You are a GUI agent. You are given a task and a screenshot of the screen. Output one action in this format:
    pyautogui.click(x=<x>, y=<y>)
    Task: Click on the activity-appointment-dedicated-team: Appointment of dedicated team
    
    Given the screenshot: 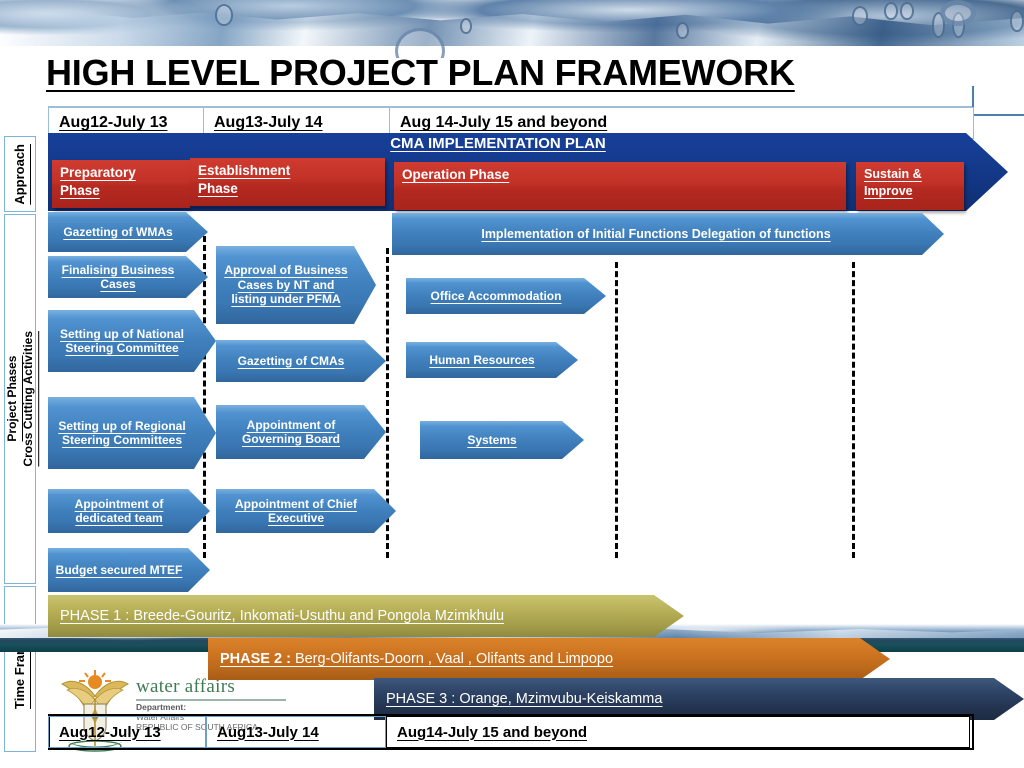 What is the action you would take?
    pyautogui.click(x=129, y=511)
    